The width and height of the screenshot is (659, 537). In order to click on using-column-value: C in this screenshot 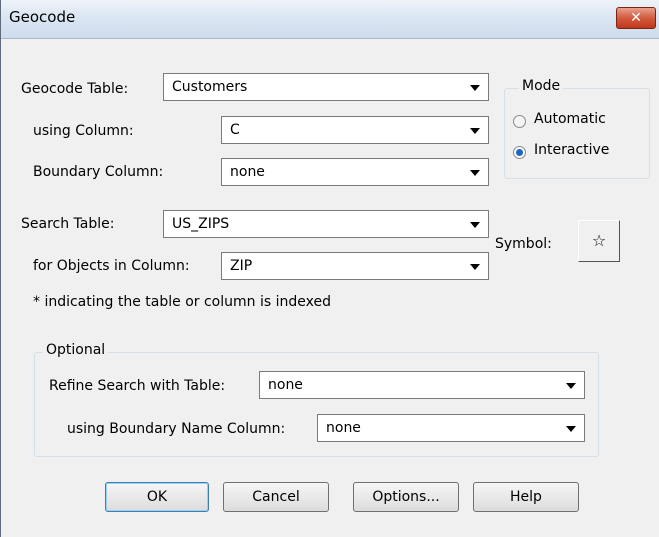, I will do `click(235, 130)`.